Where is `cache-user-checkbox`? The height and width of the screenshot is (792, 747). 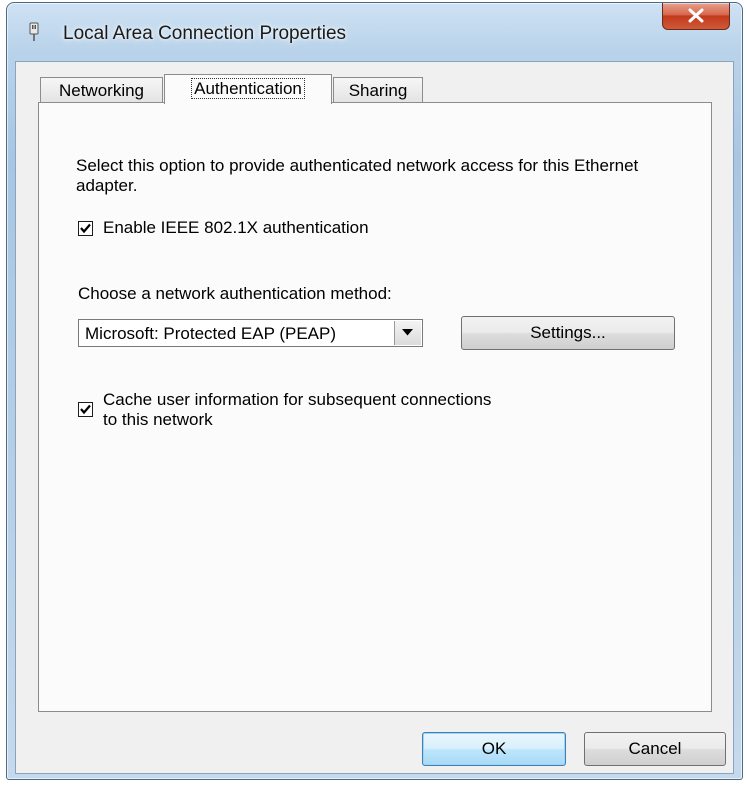
cache-user-checkbox is located at coordinates (85, 409).